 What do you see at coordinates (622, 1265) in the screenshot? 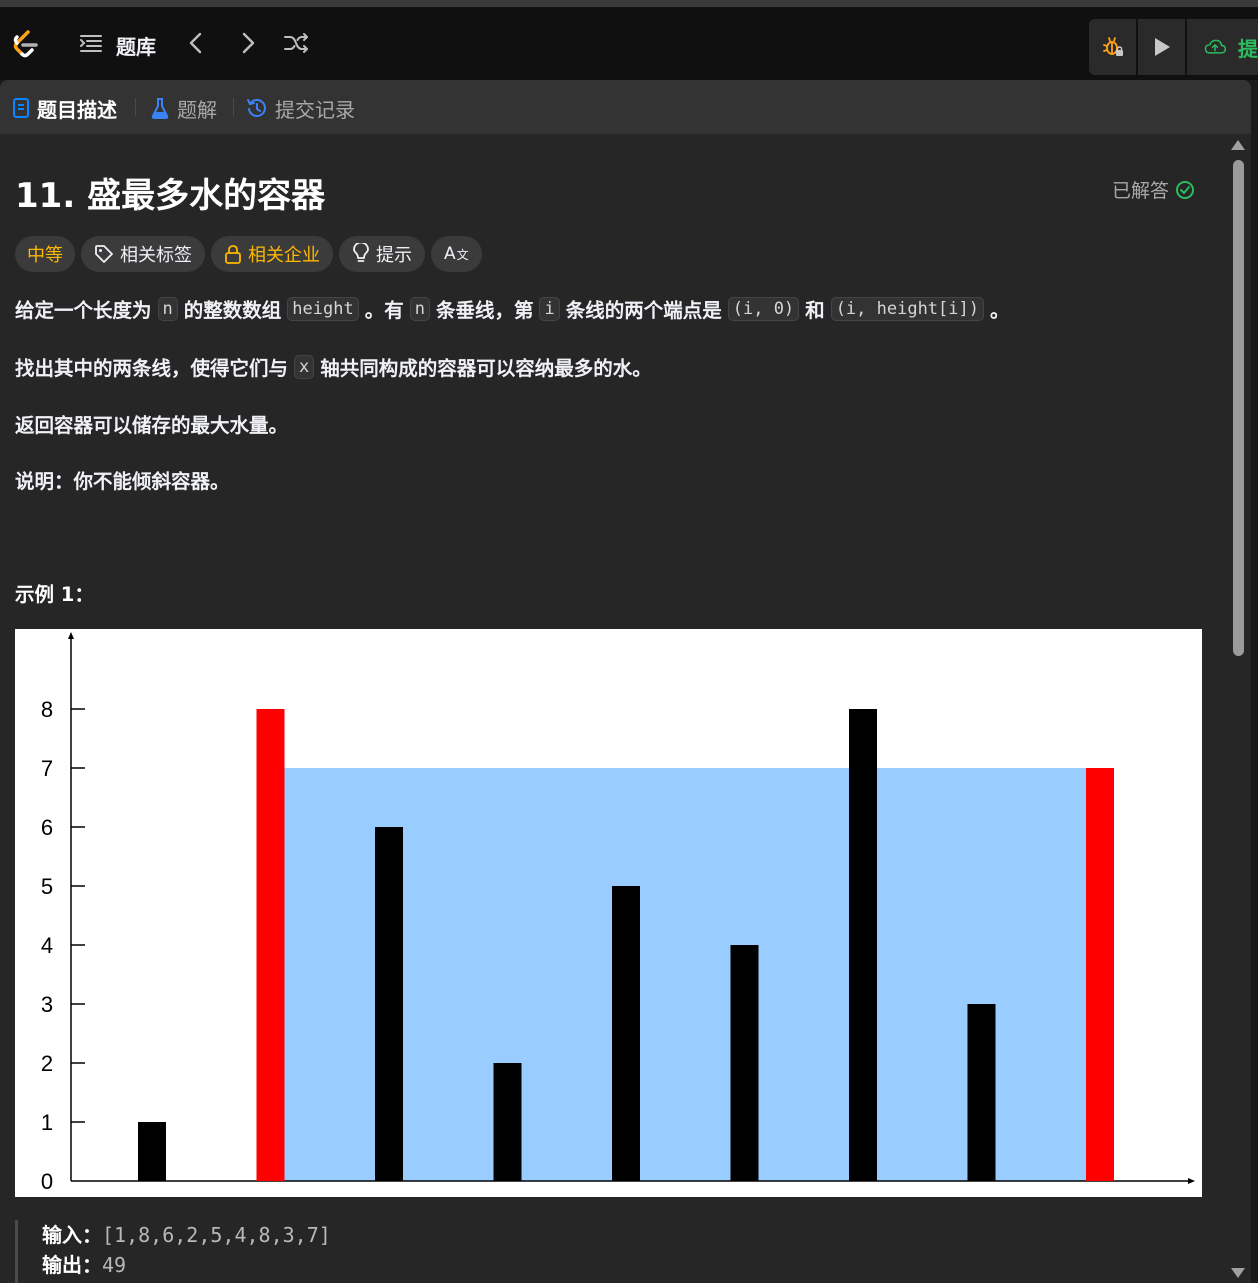
I see `example-output: 输出：49` at bounding box center [622, 1265].